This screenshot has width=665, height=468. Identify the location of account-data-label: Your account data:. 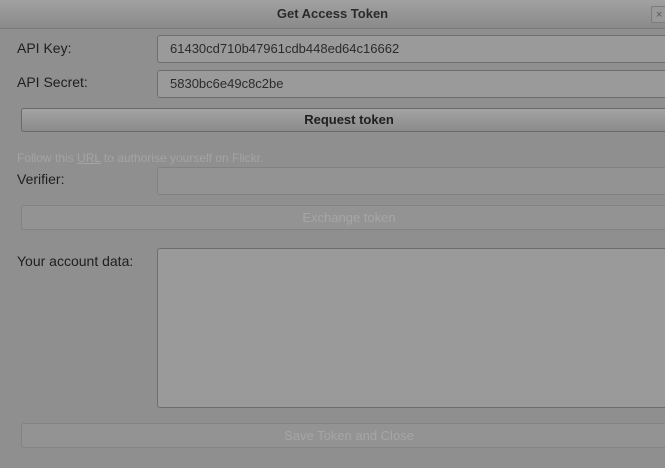
(75, 261).